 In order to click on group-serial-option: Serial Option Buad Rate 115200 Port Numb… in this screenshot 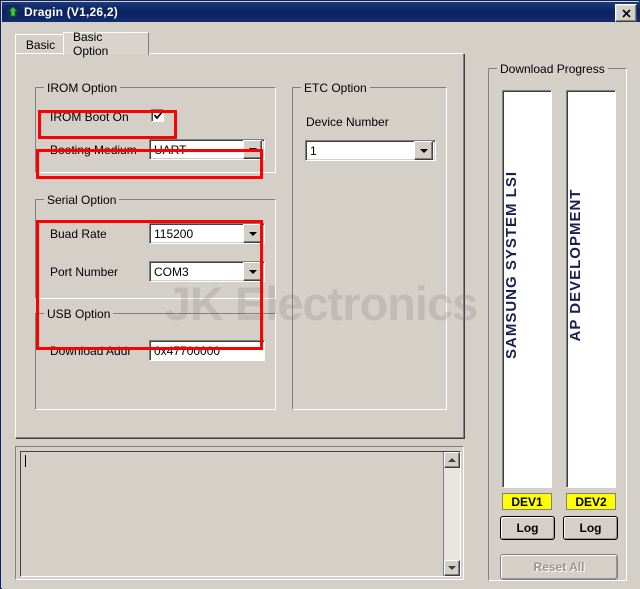, I will do `click(155, 246)`.